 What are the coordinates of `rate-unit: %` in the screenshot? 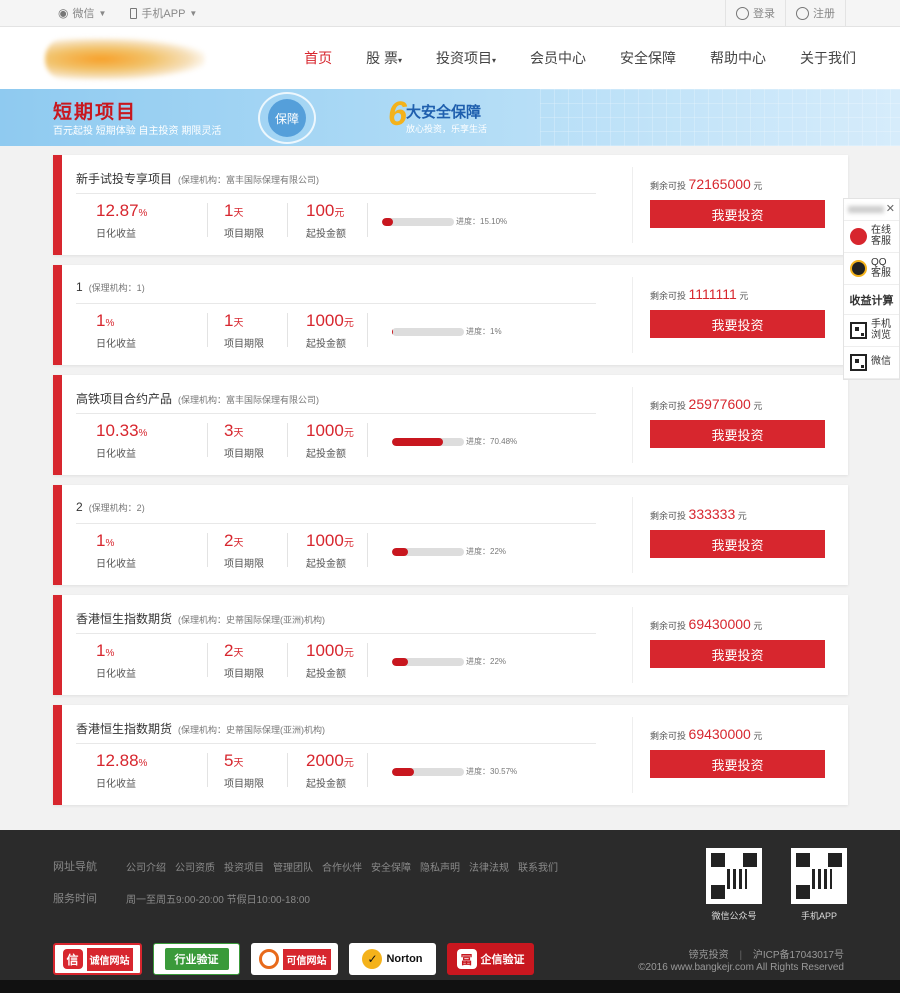 It's located at (110, 653).